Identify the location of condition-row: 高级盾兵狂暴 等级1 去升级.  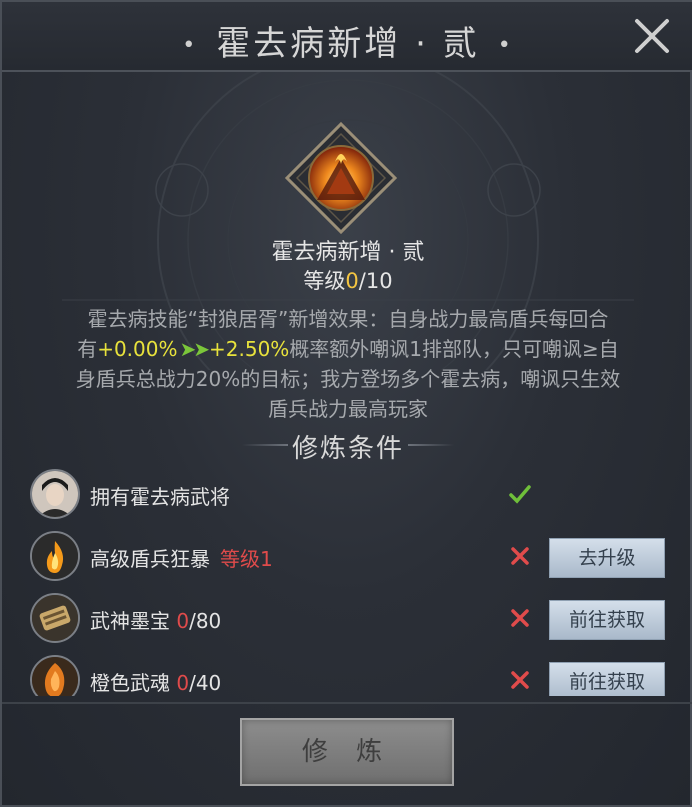
(347, 557).